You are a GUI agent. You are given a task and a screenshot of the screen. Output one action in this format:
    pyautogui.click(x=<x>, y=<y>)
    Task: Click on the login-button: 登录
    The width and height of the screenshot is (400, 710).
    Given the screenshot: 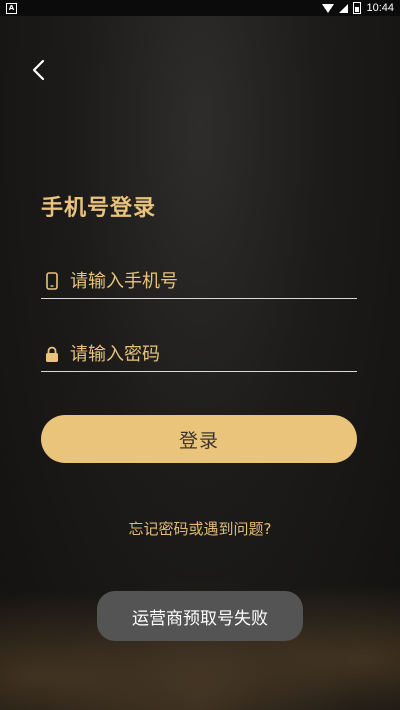 What is the action you would take?
    pyautogui.click(x=199, y=439)
    